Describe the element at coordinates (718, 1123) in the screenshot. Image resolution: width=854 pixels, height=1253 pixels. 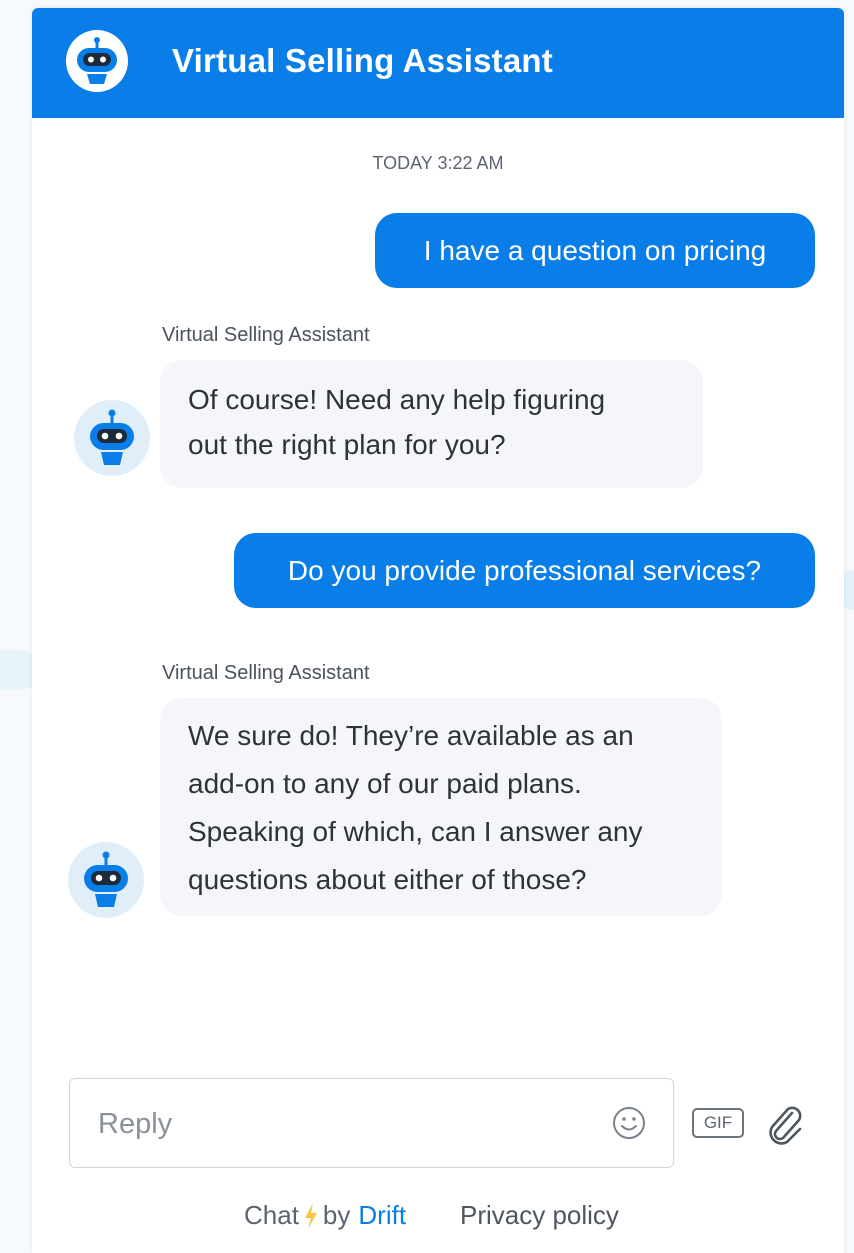
I see `gif-button: GIF` at that location.